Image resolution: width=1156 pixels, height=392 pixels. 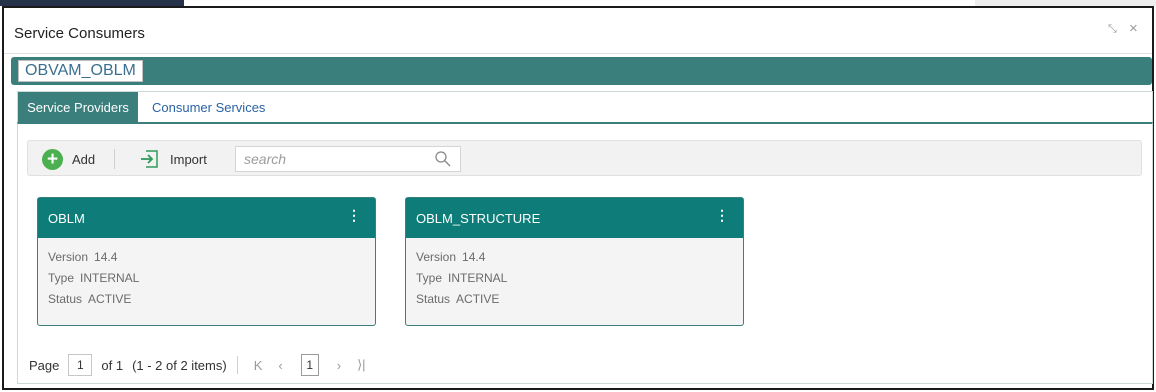 What do you see at coordinates (574, 218) in the screenshot?
I see `card-header: OBLM_STRUCTURE ⋮` at bounding box center [574, 218].